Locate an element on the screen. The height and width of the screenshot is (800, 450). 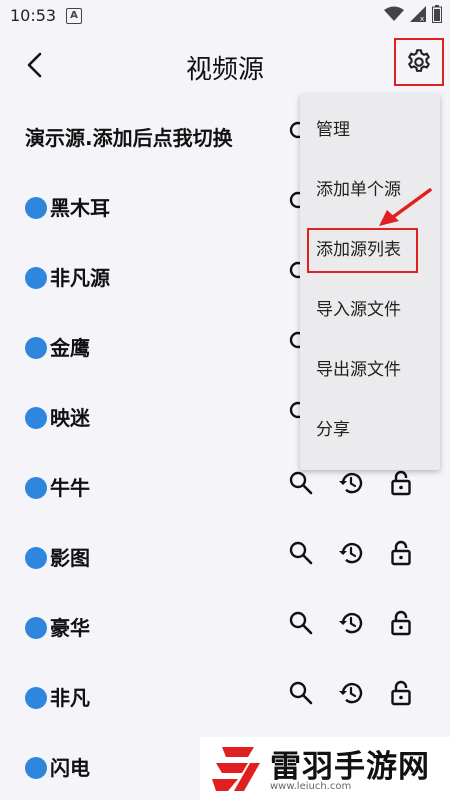
settings-menu: 管理 添加单个源 添加源列表 导入源文件 导出源文件 分享 is located at coordinates (370, 282).